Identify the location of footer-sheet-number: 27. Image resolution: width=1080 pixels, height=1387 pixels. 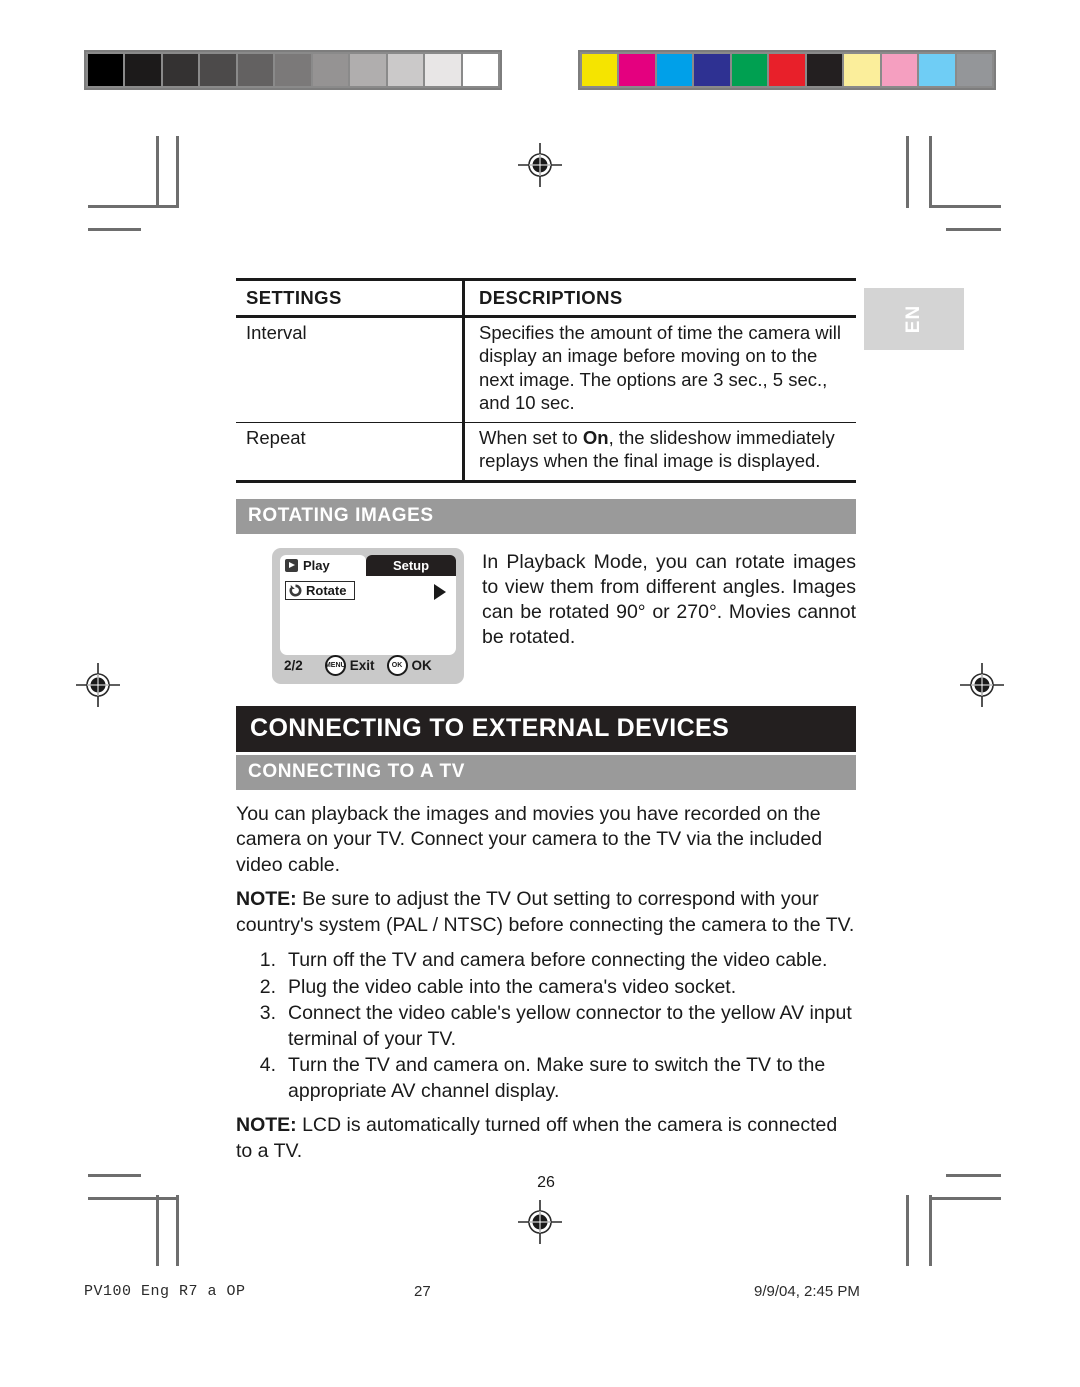
(422, 1291).